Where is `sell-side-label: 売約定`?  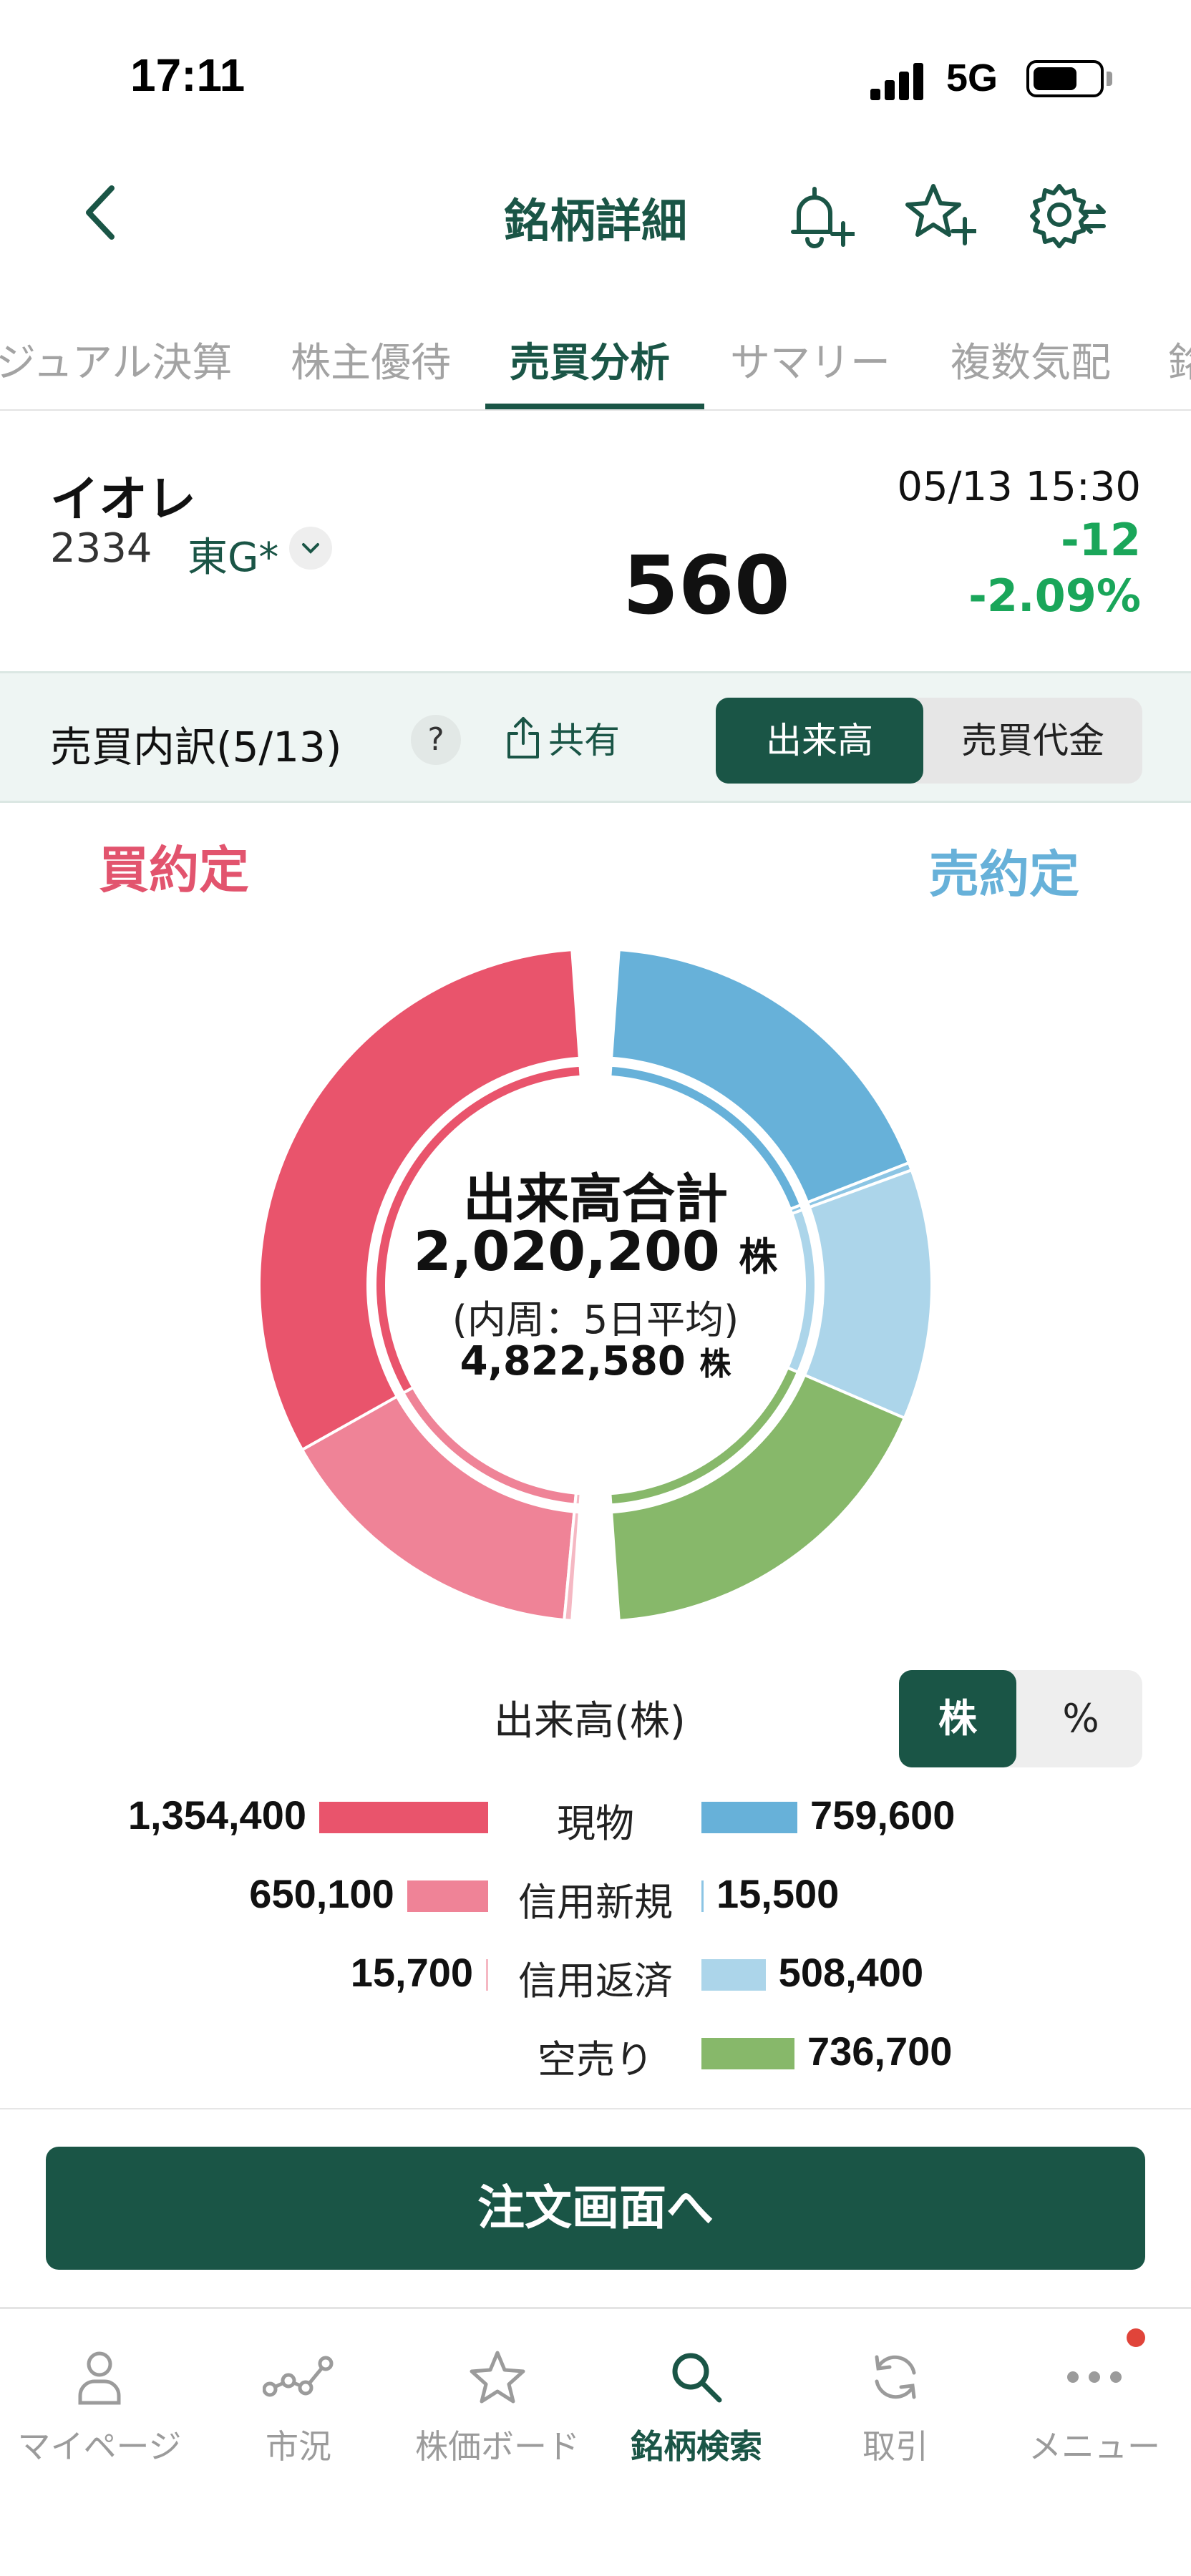 sell-side-label: 売約定 is located at coordinates (1004, 875).